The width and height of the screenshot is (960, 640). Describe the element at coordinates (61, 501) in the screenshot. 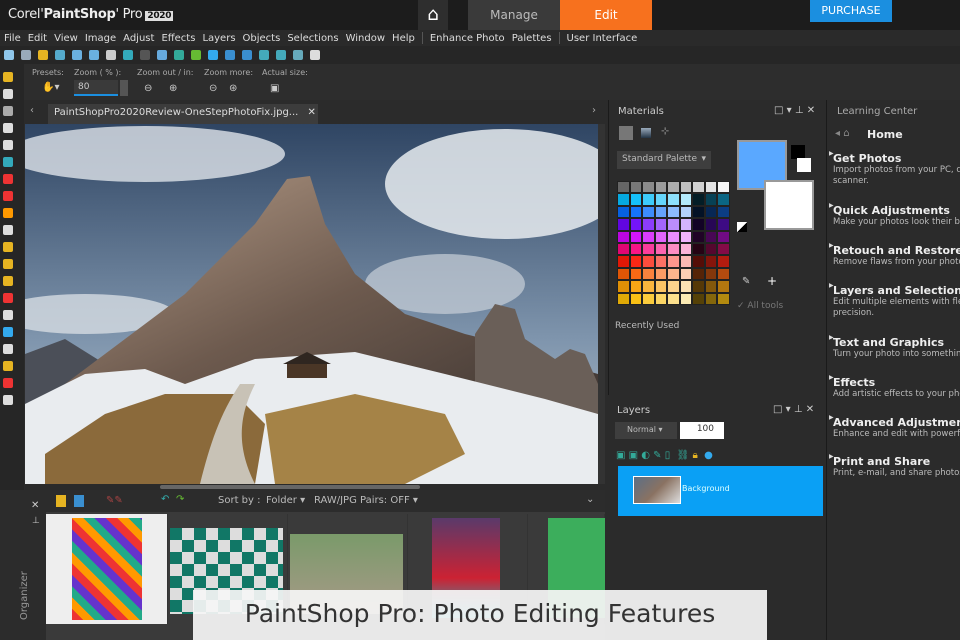

I see `view-icon` at that location.